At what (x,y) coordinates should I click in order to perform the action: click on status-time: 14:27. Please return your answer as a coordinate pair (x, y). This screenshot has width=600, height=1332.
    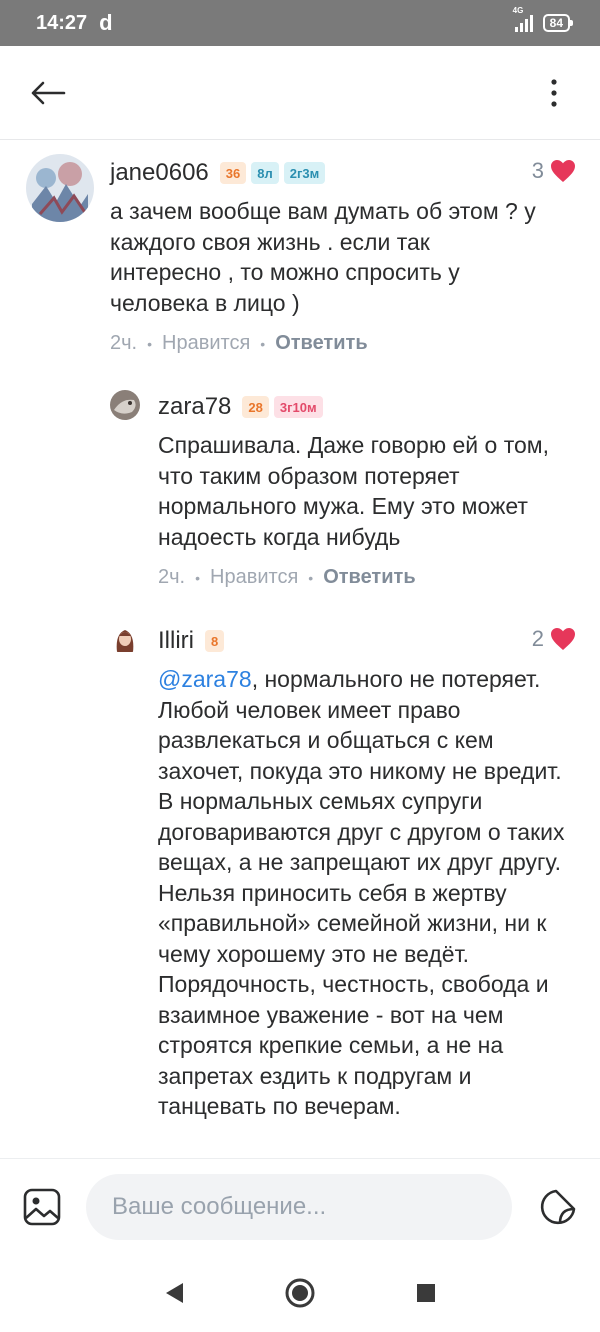
    Looking at the image, I should click on (62, 22).